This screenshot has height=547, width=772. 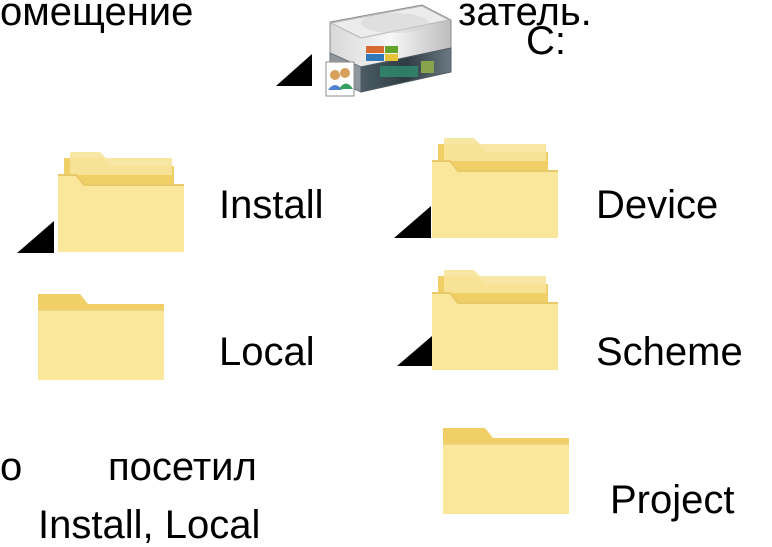 What do you see at coordinates (182, 467) in the screenshot?
I see `bottom-text-right: посетил` at bounding box center [182, 467].